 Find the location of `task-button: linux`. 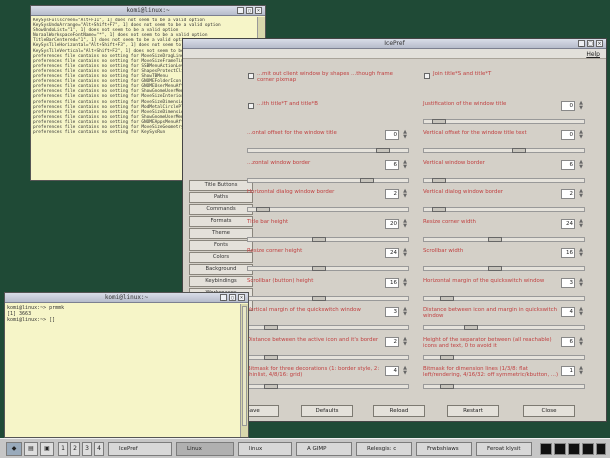

task-button: linux is located at coordinates (265, 449).